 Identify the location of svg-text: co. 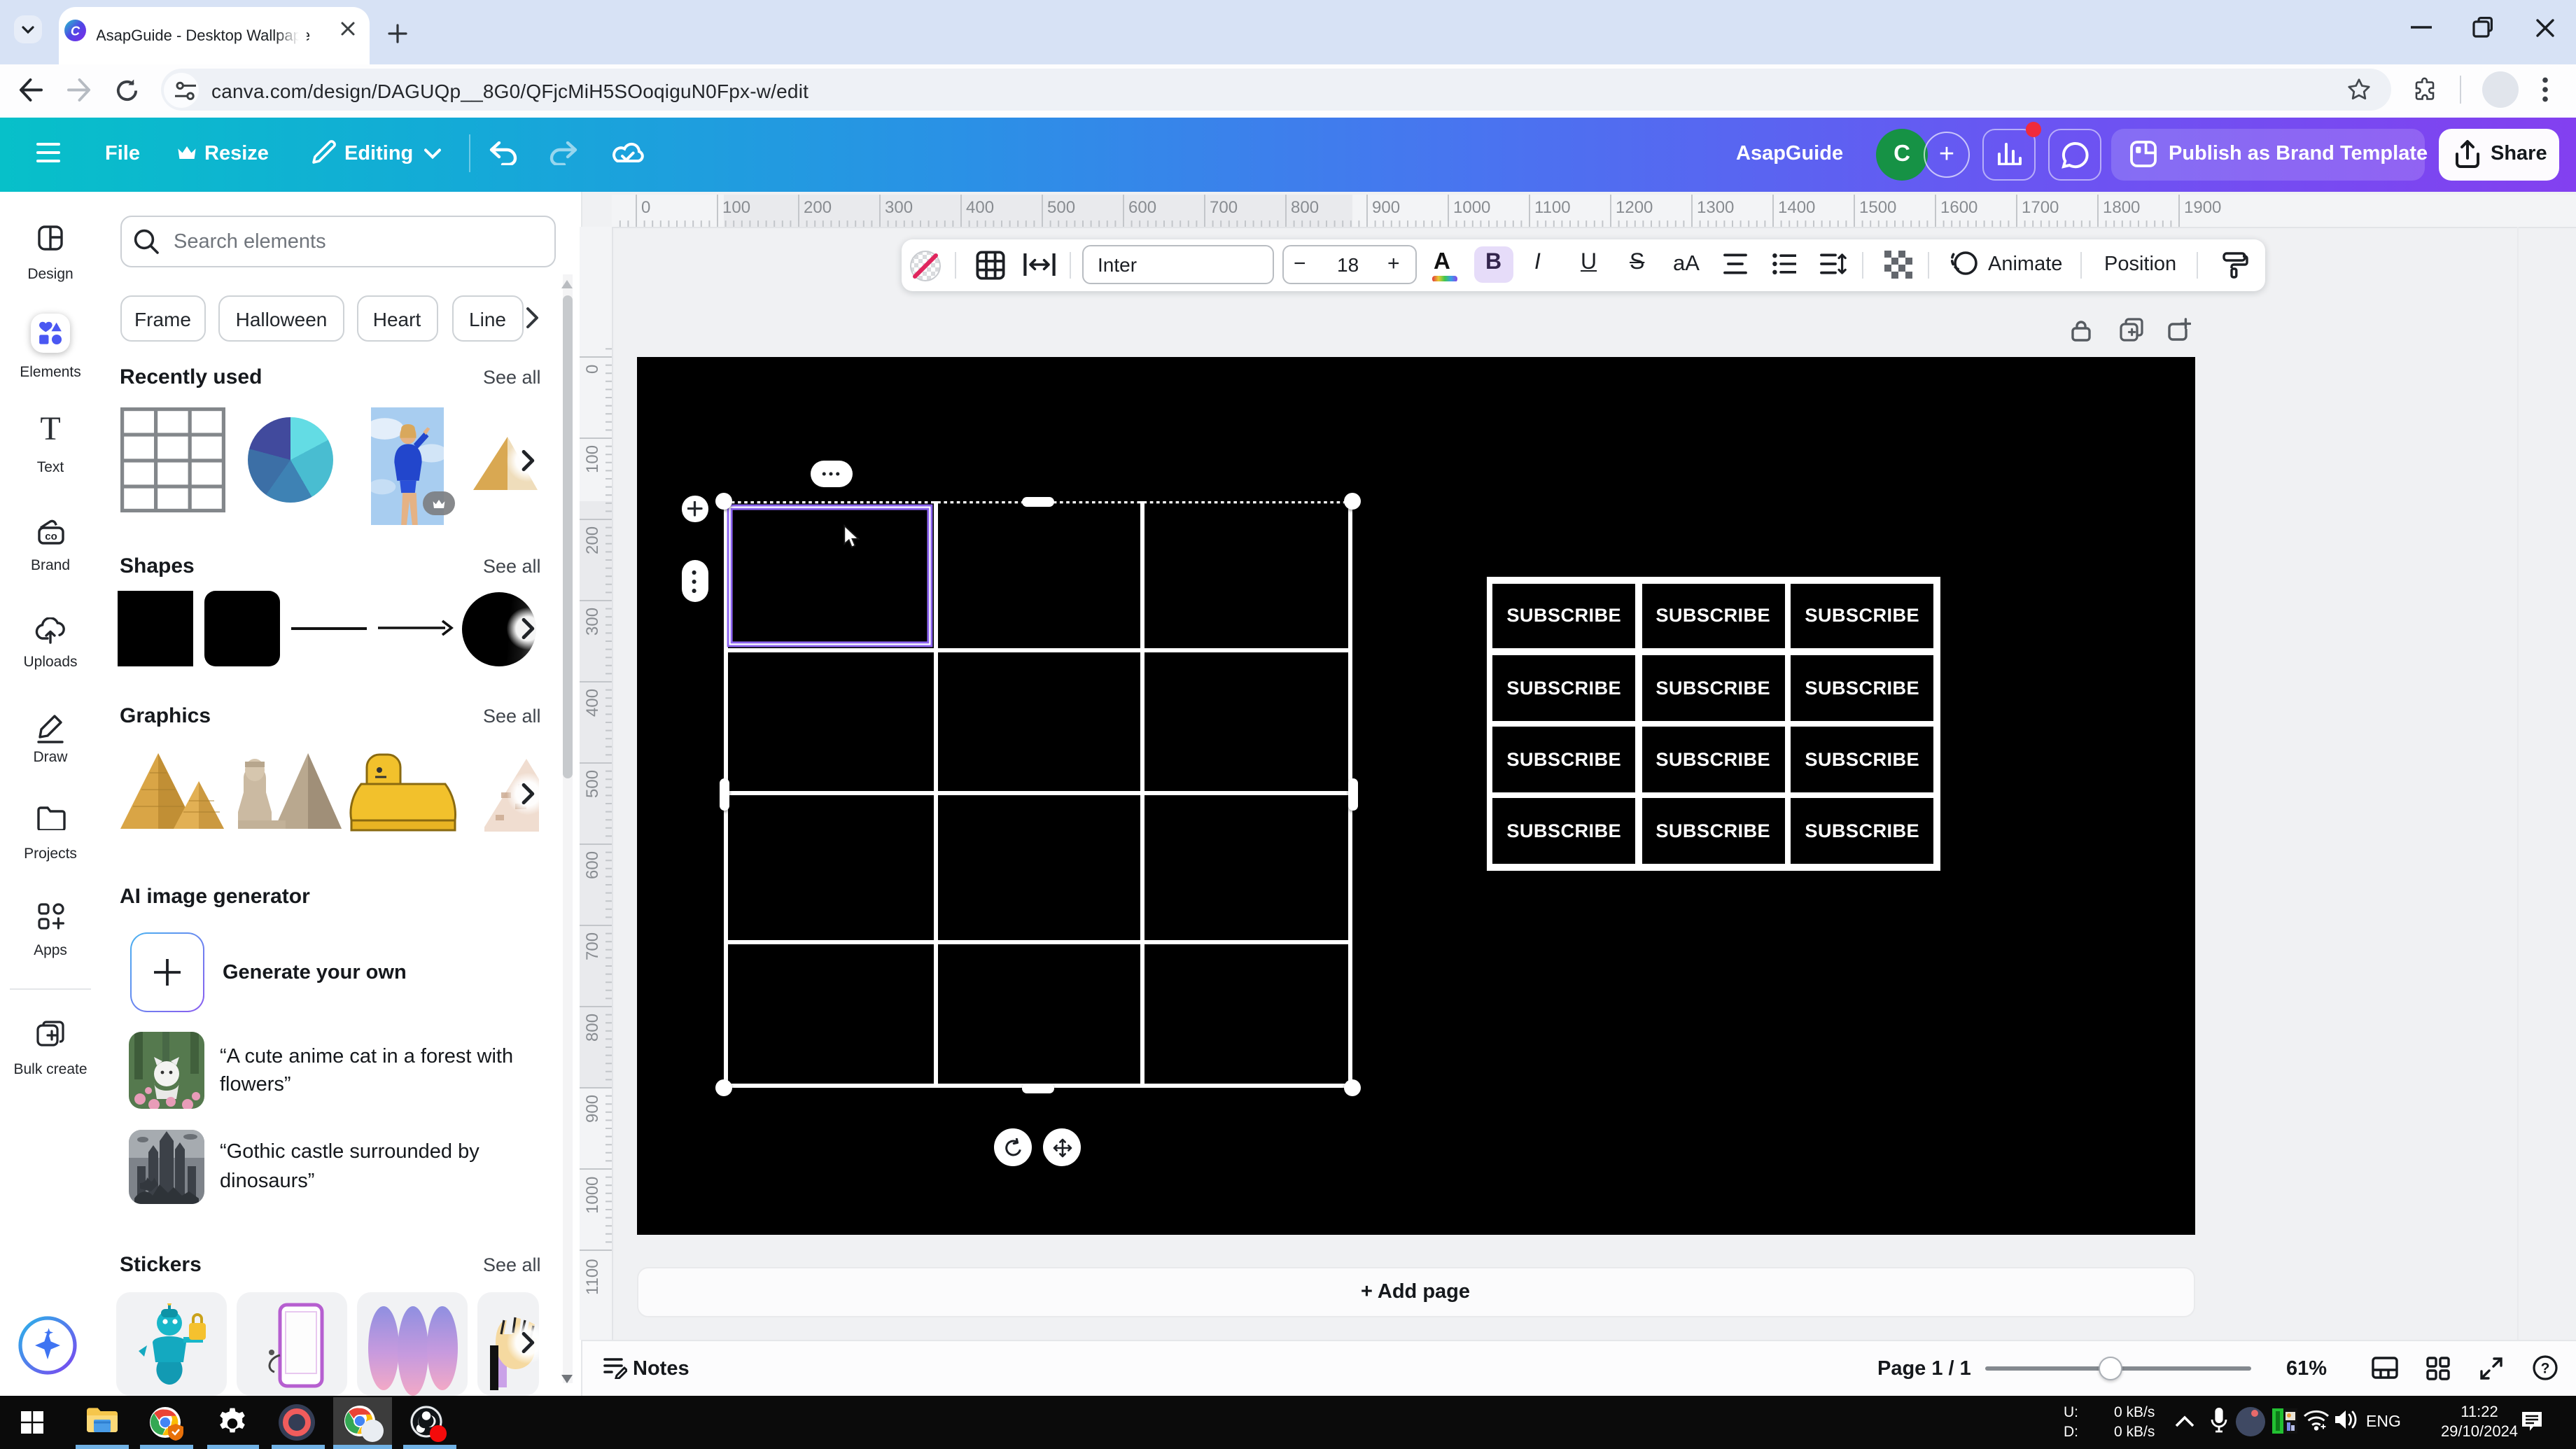
(51, 536).